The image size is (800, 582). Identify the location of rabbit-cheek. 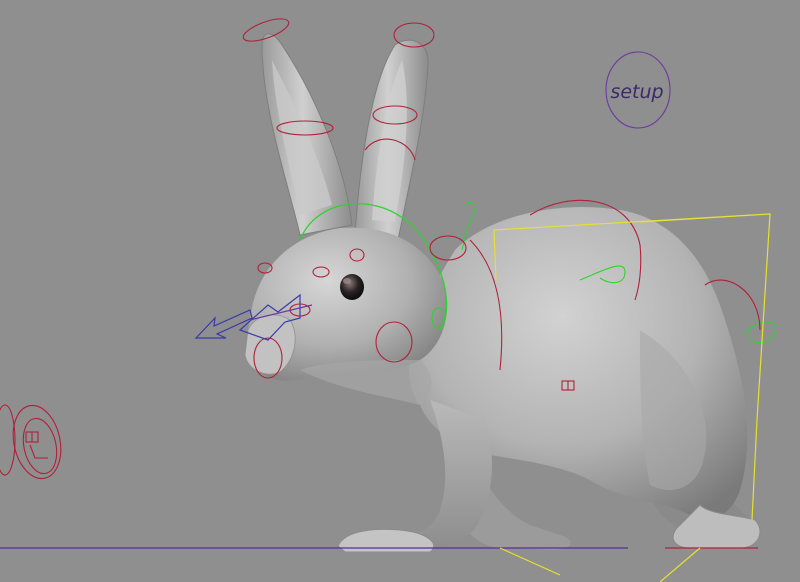
(366, 382).